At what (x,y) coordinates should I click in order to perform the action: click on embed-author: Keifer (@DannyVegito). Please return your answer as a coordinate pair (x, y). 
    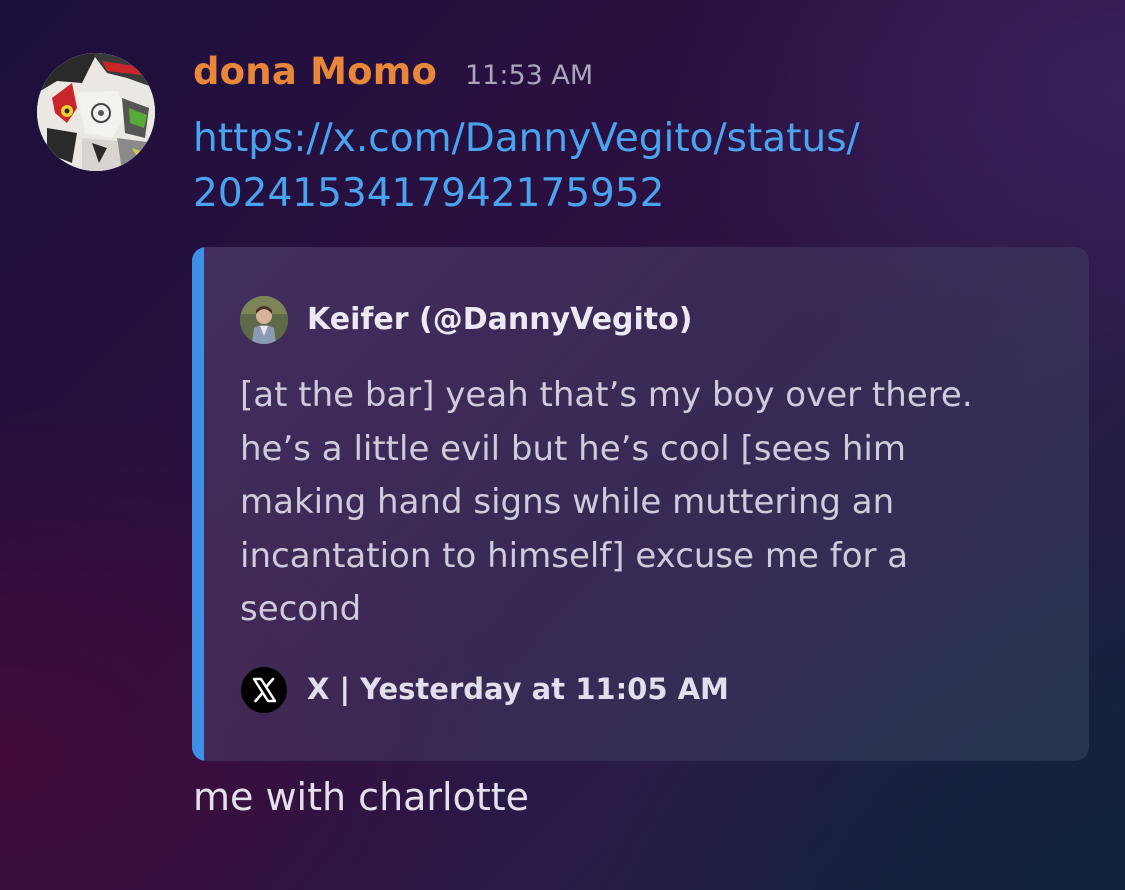
    Looking at the image, I should click on (499, 319).